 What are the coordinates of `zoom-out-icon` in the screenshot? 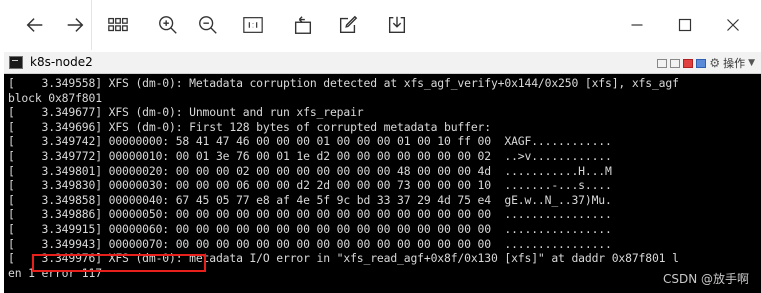 It's located at (208, 25).